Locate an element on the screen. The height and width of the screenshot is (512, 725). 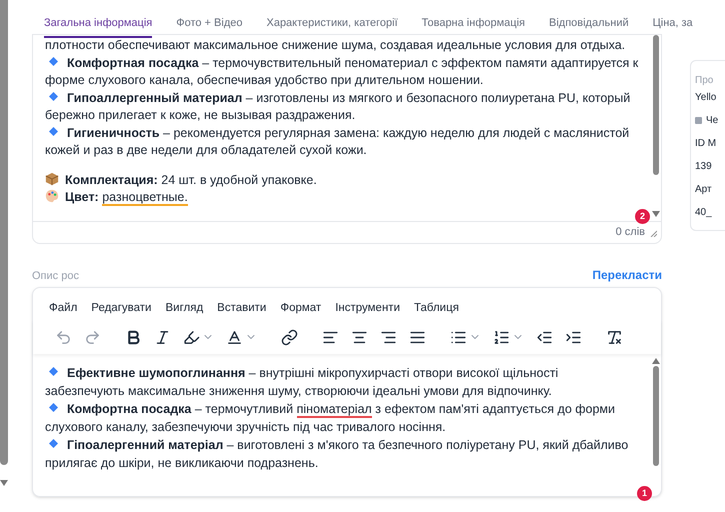
redo-icon is located at coordinates (92, 337).